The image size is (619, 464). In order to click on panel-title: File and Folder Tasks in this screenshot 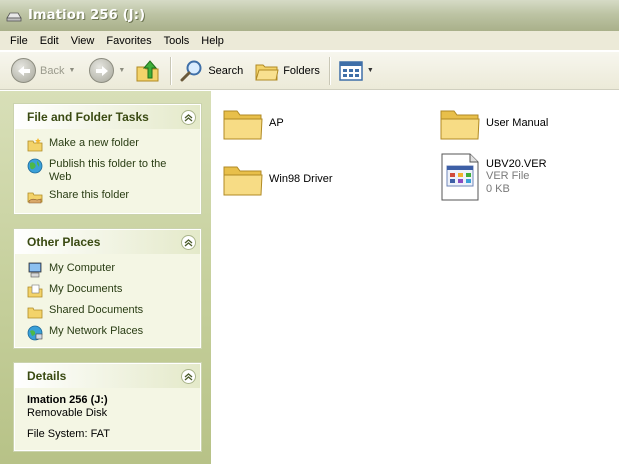, I will do `click(88, 117)`.